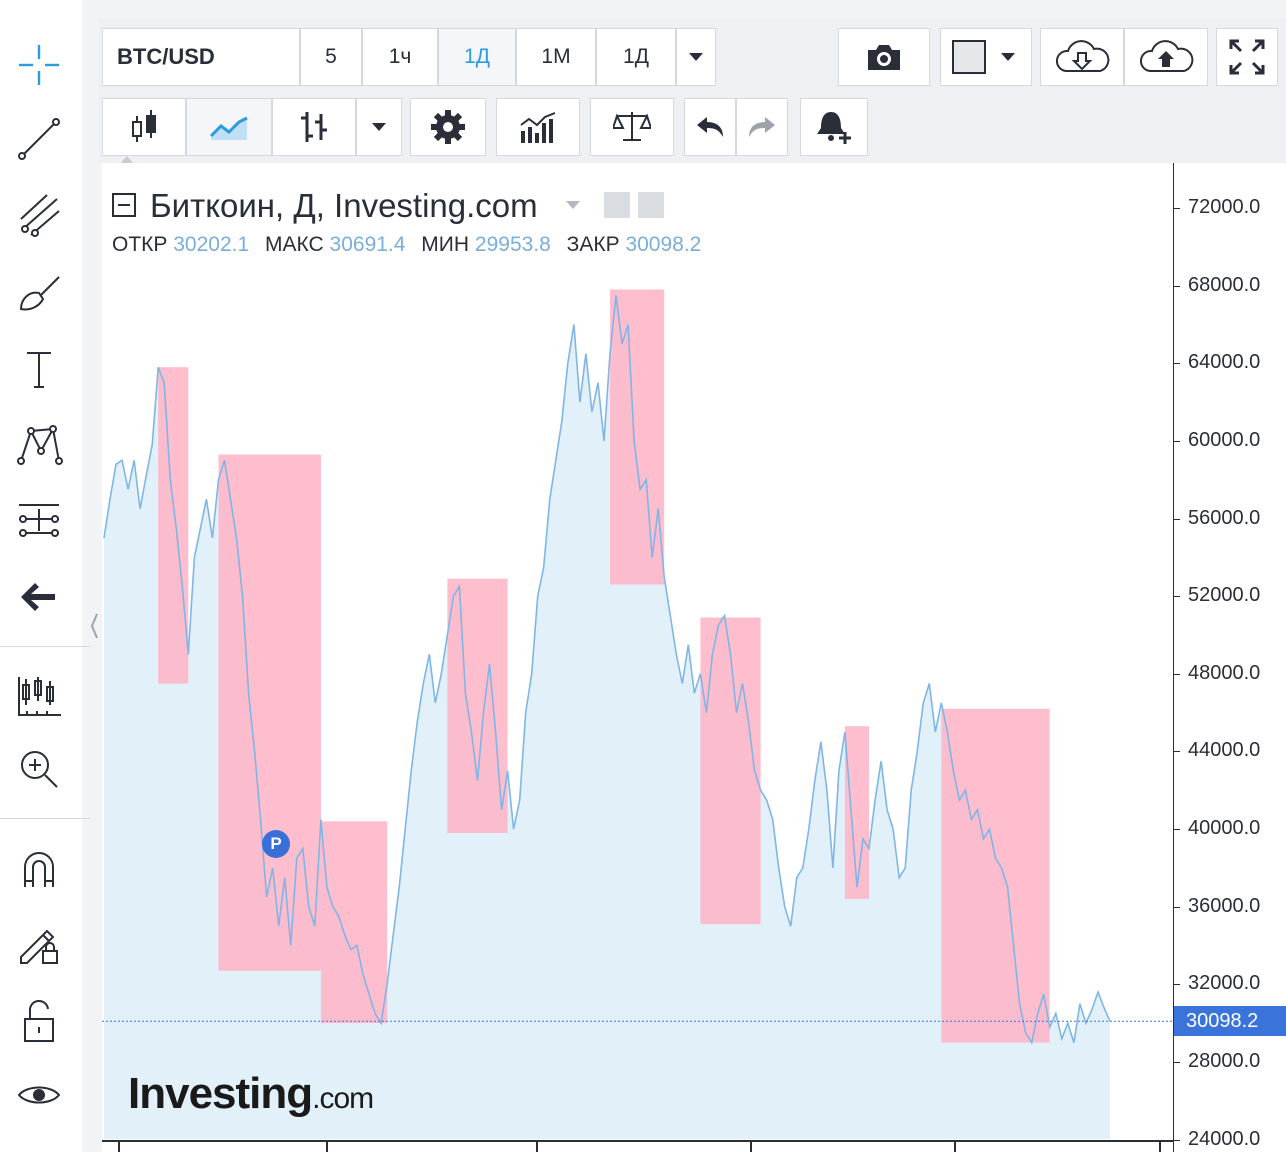 The width and height of the screenshot is (1286, 1152). Describe the element at coordinates (1224, 595) in the screenshot. I see `price-axis-label: 52000.0` at that location.